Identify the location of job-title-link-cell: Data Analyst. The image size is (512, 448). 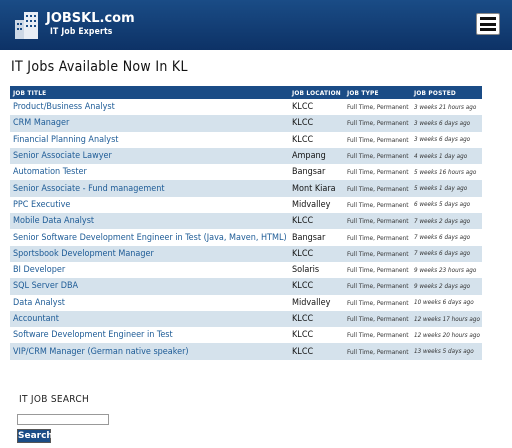
(149, 302).